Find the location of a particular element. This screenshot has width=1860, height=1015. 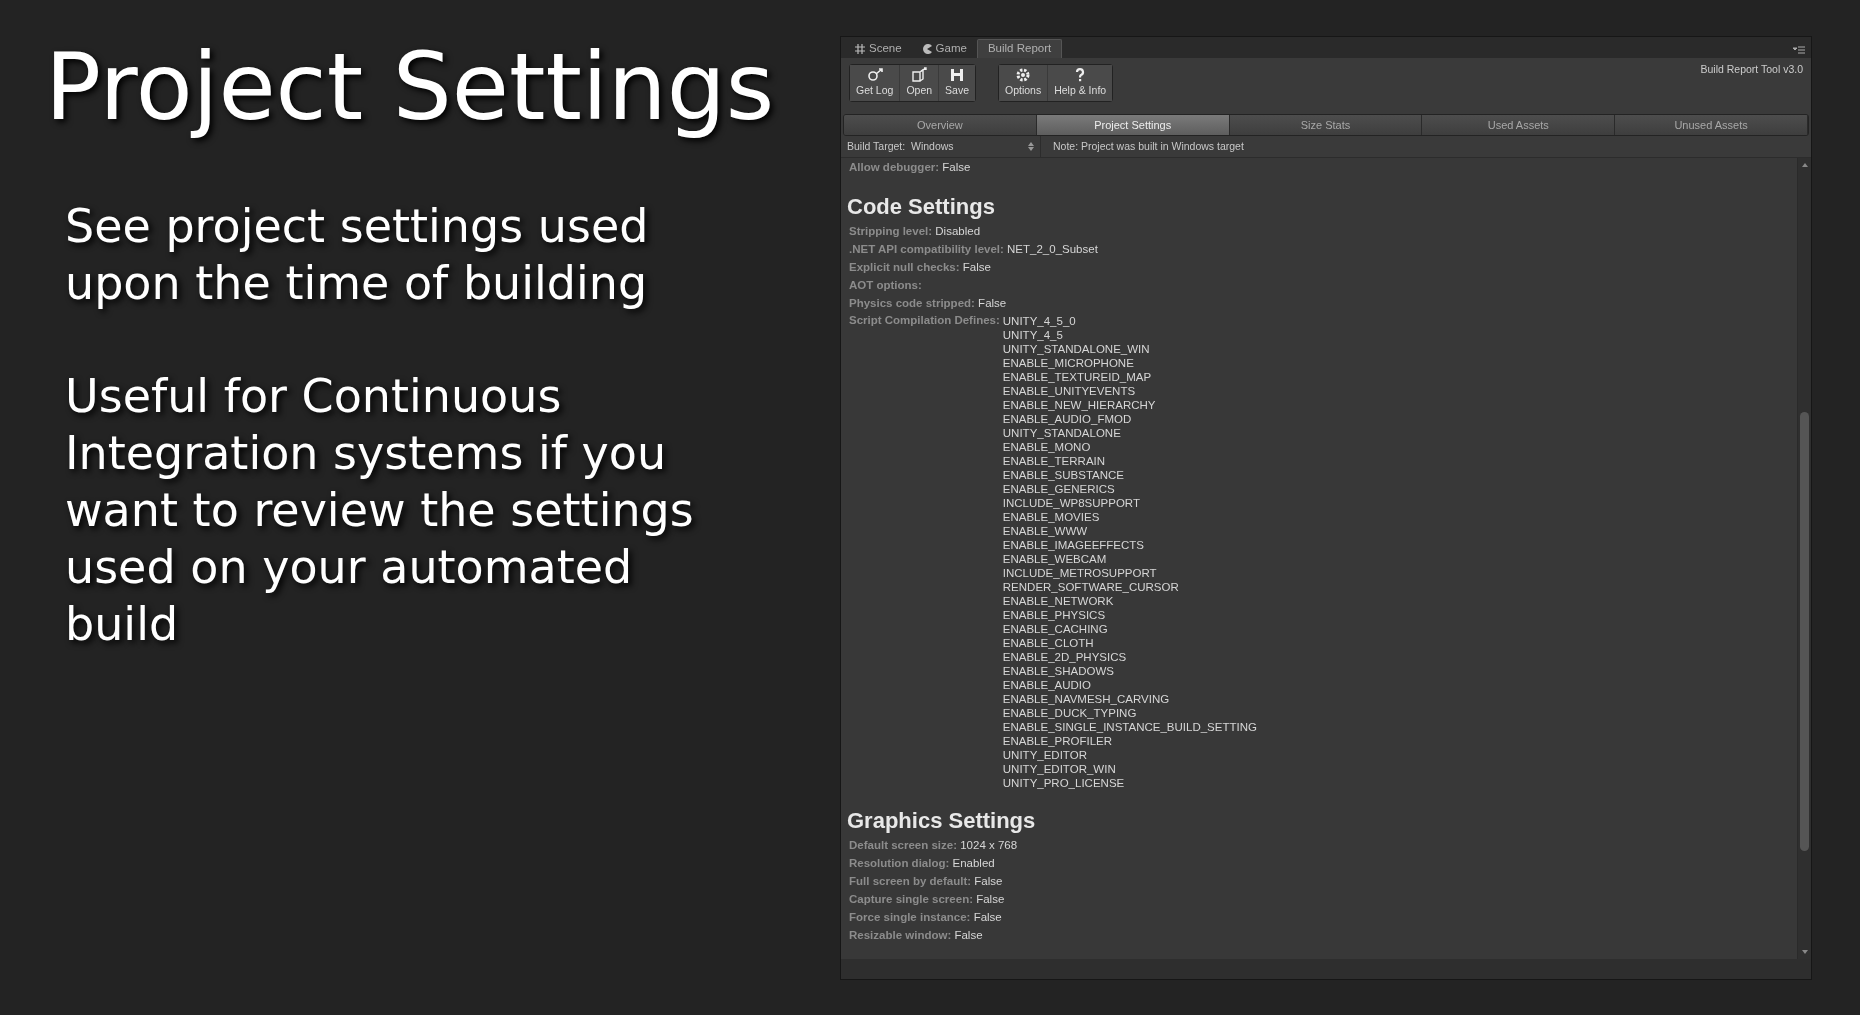

section-tab: Overview is located at coordinates (940, 125).